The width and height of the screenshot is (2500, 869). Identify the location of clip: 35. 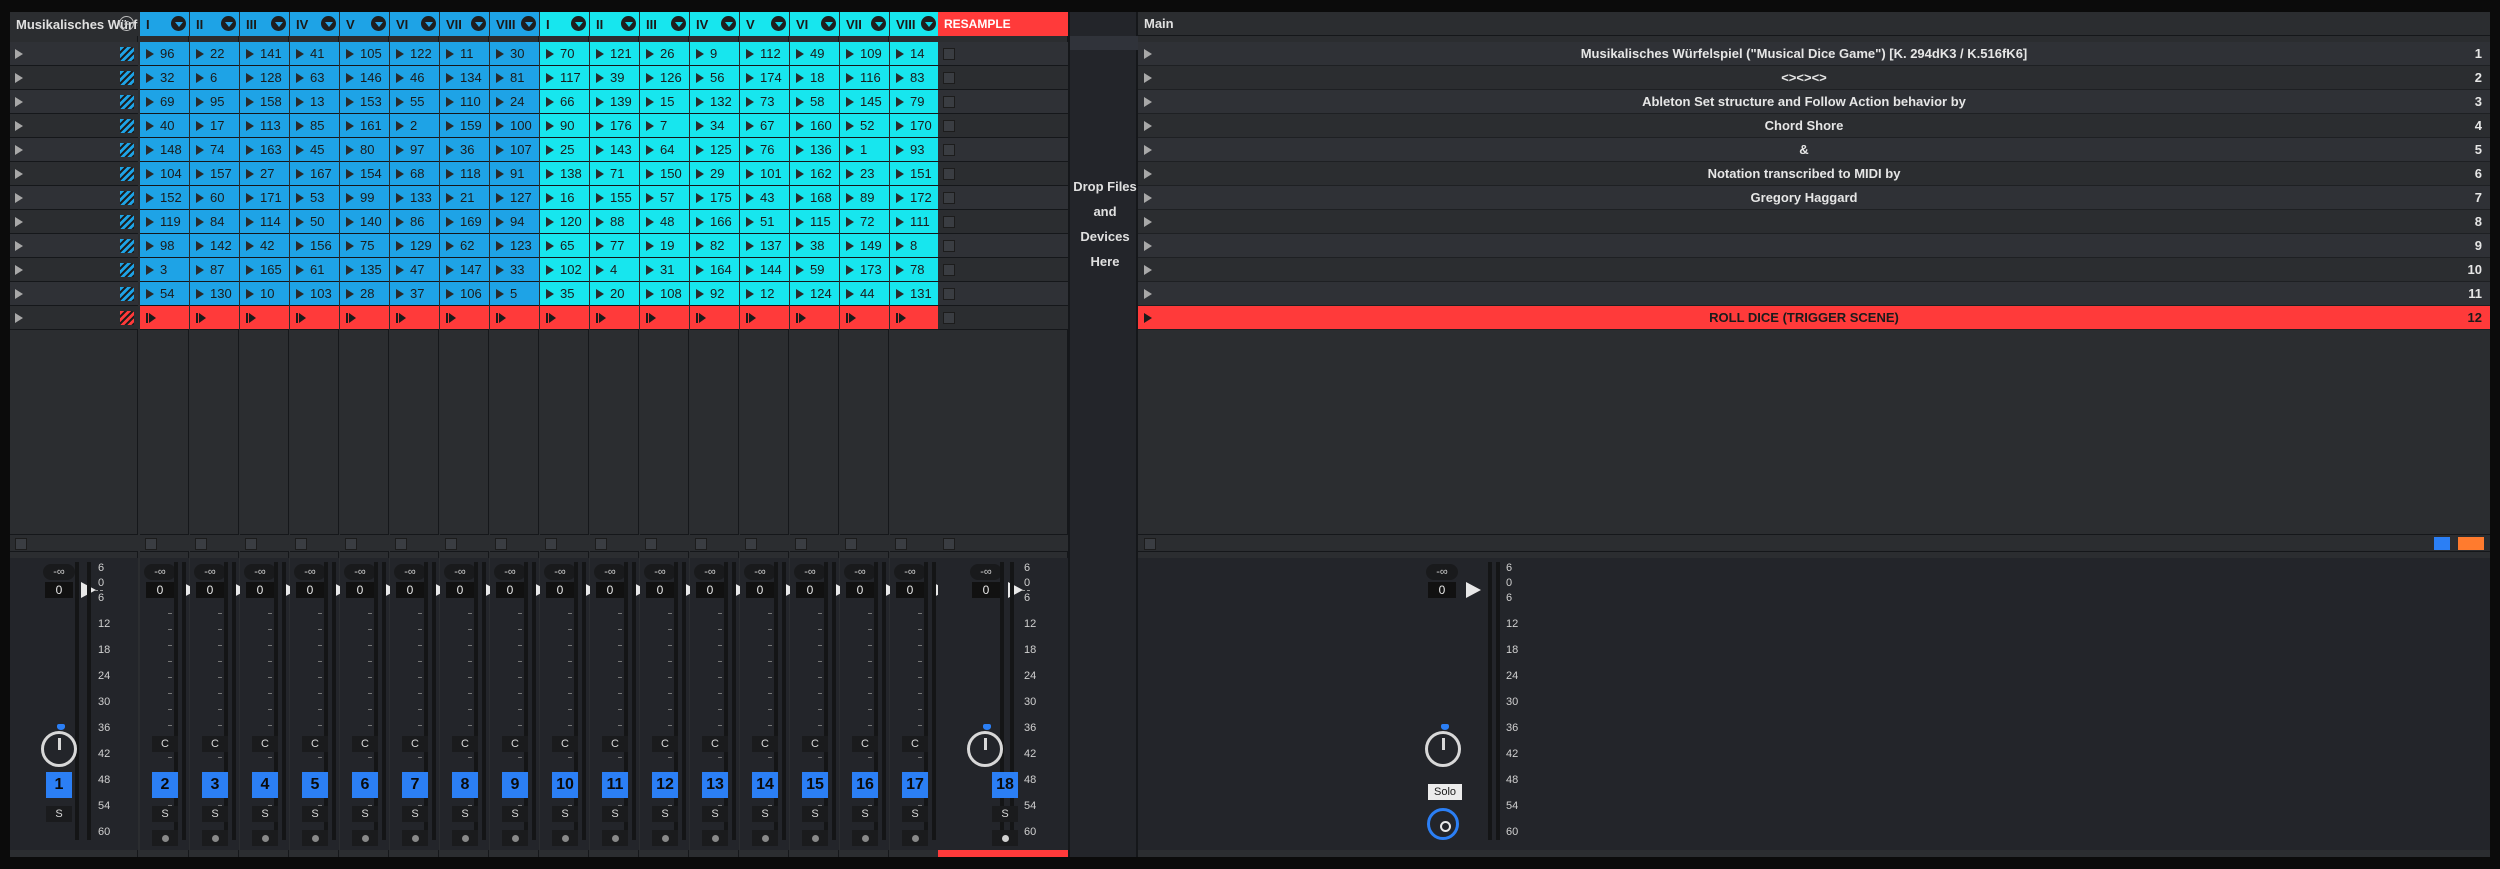
(564, 294).